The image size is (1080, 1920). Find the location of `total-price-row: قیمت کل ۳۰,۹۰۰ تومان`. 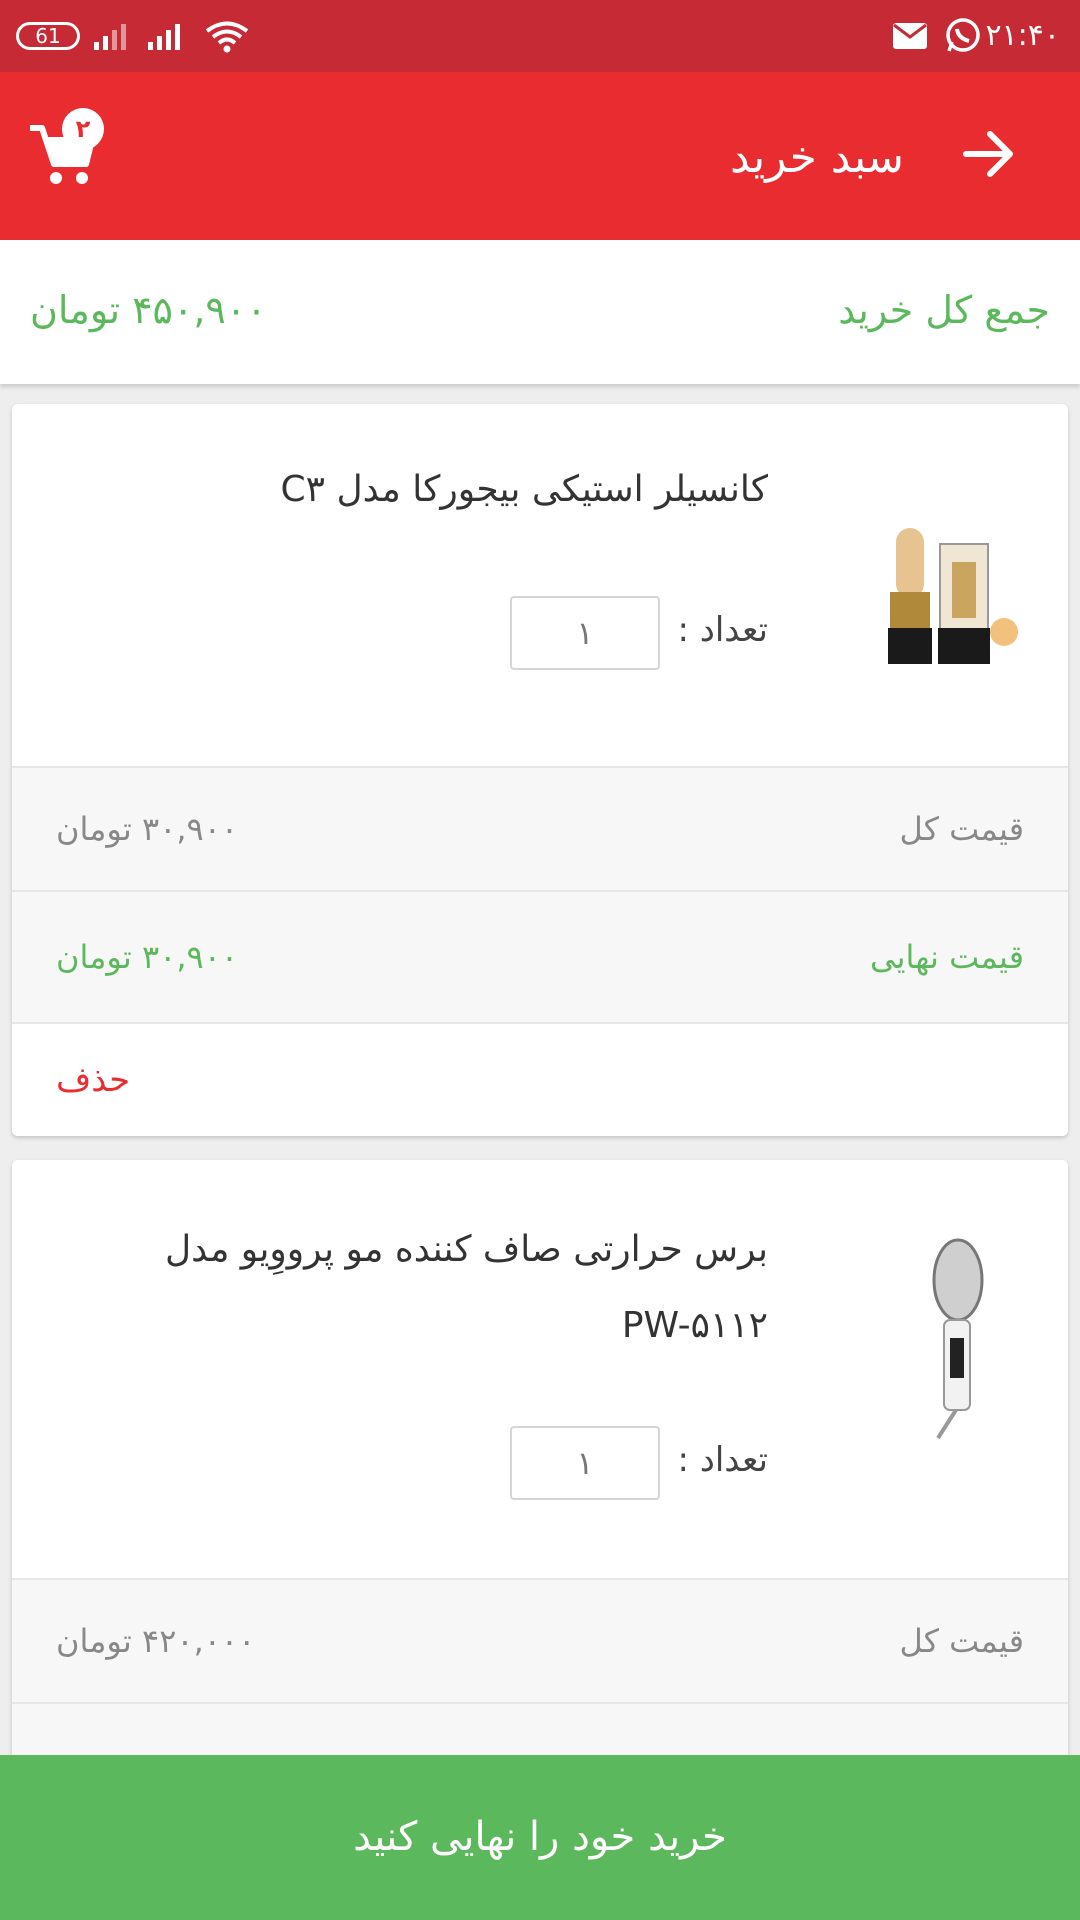

total-price-row: قیمت کل ۳۰,۹۰۰ تومان is located at coordinates (540, 828).